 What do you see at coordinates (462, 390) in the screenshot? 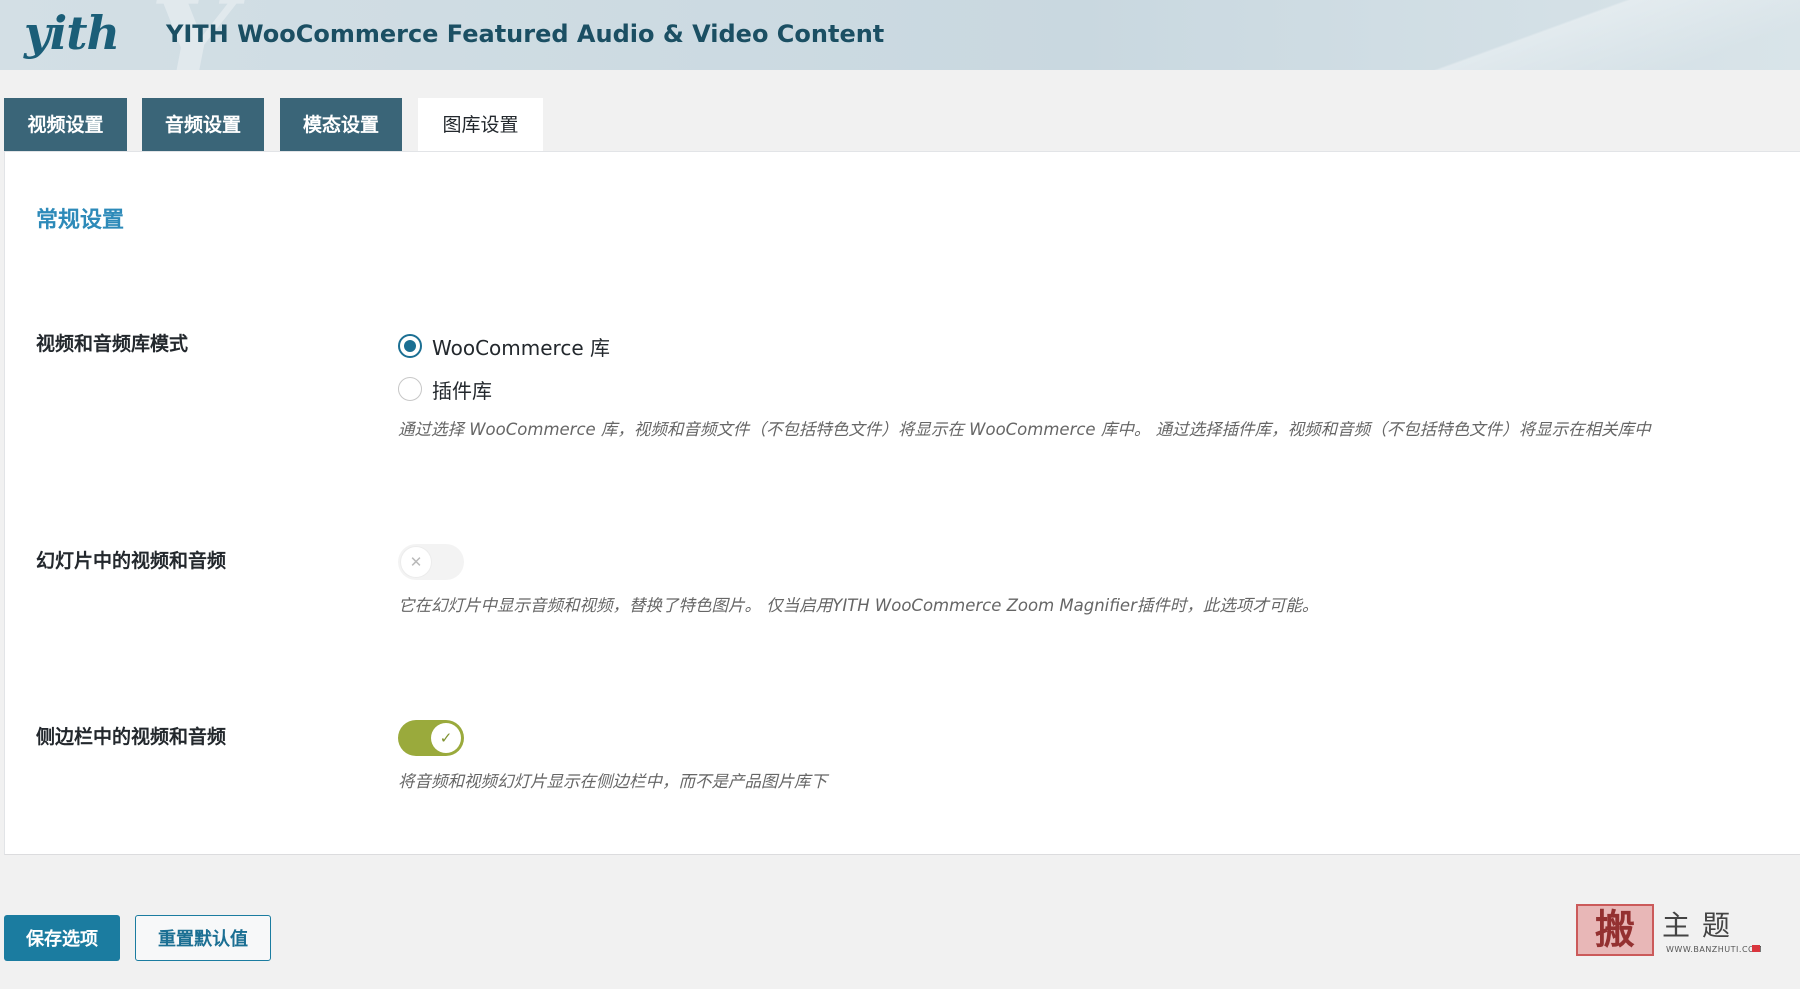
I see `radio-option-label: 插件库` at bounding box center [462, 390].